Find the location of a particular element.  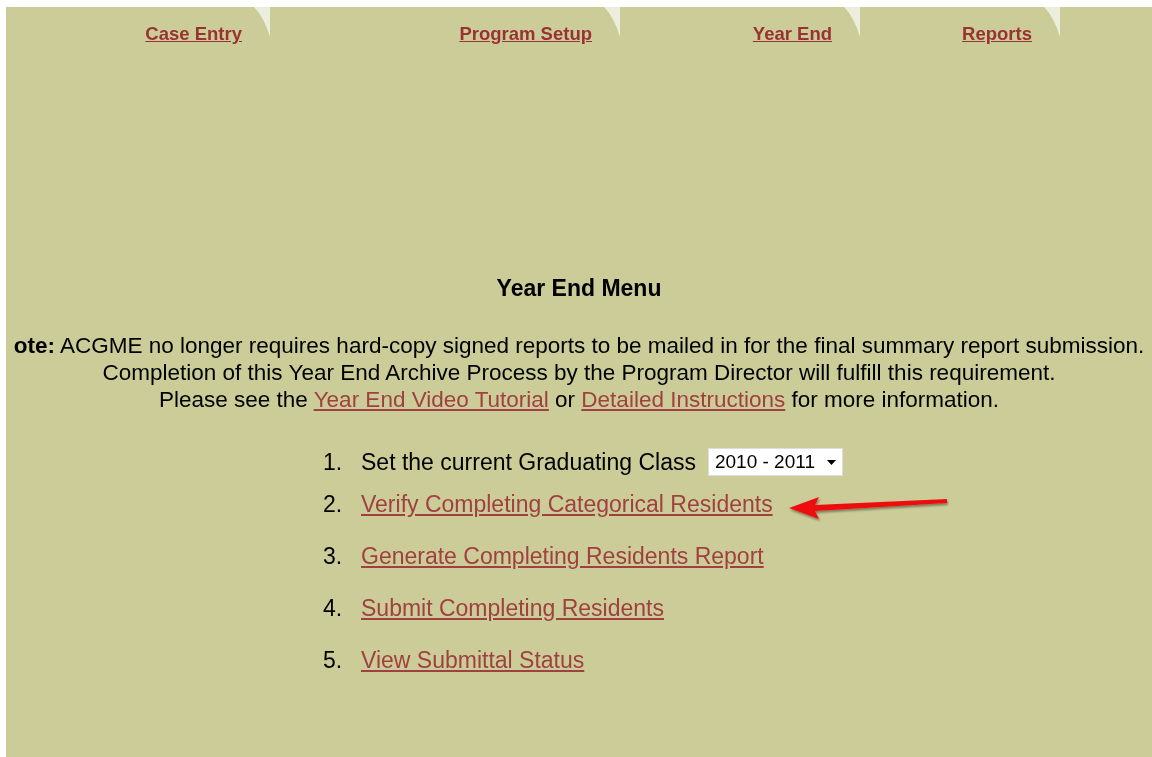

step-link: Generate Completing Residents Report is located at coordinates (562, 556).